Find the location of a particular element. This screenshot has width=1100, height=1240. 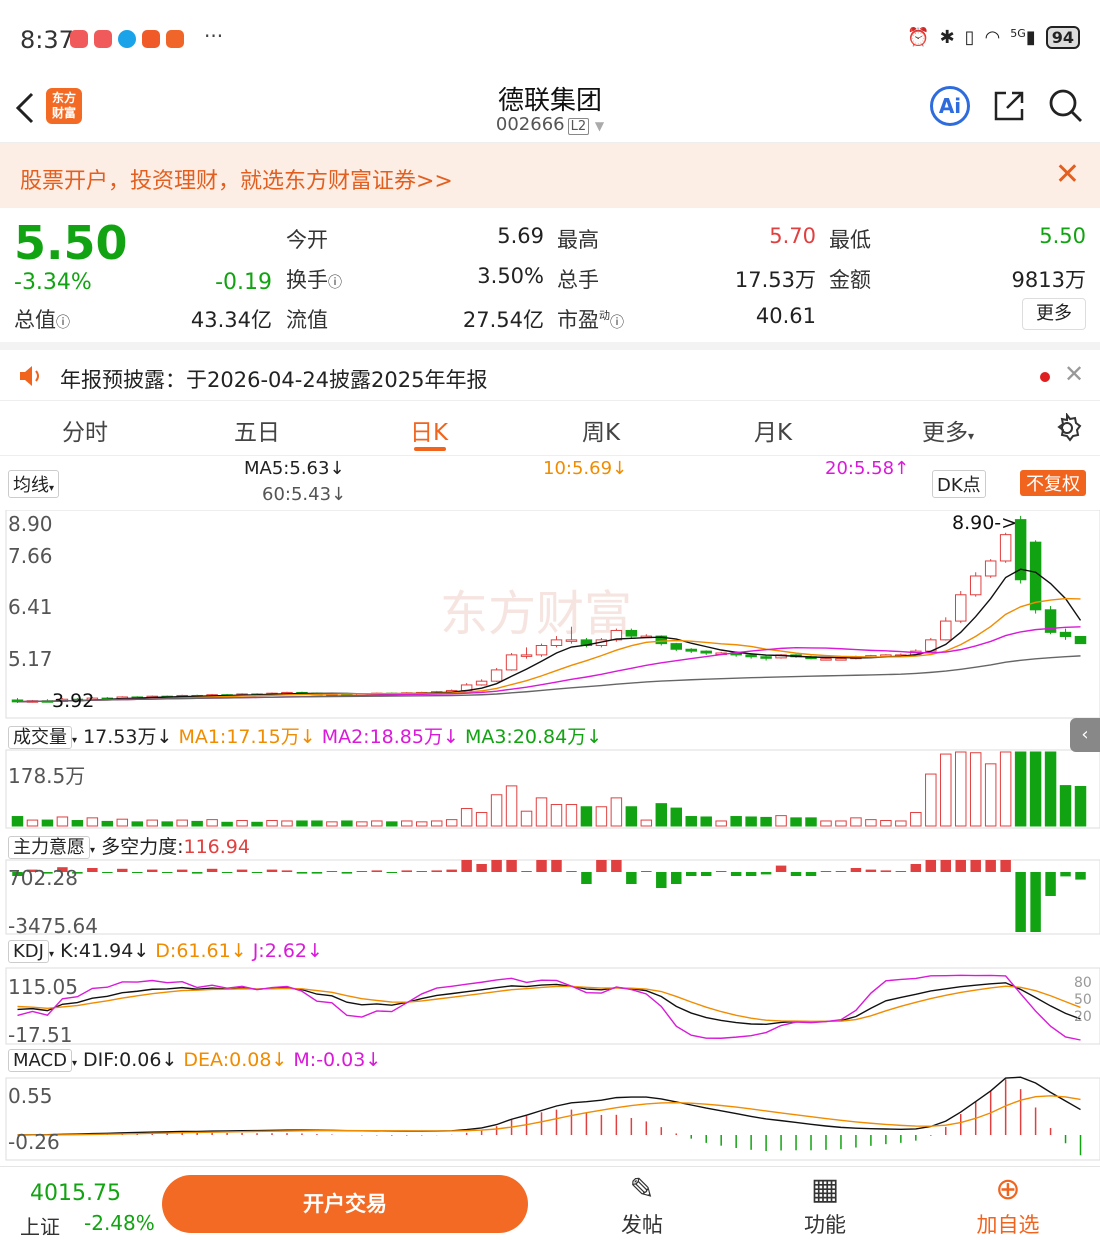

tab-five-day: 五日 is located at coordinates (257, 430).